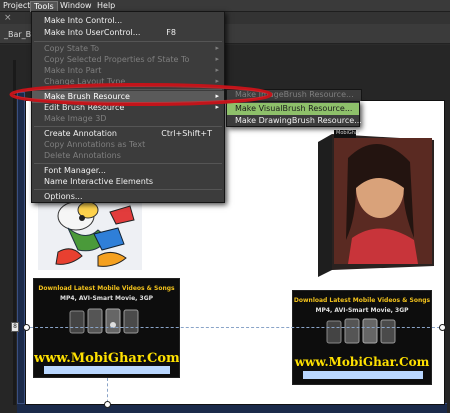 Image resolution: width=450 pixels, height=413 pixels. What do you see at coordinates (442, 327) in the screenshot?
I see `resize-handle-right` at bounding box center [442, 327].